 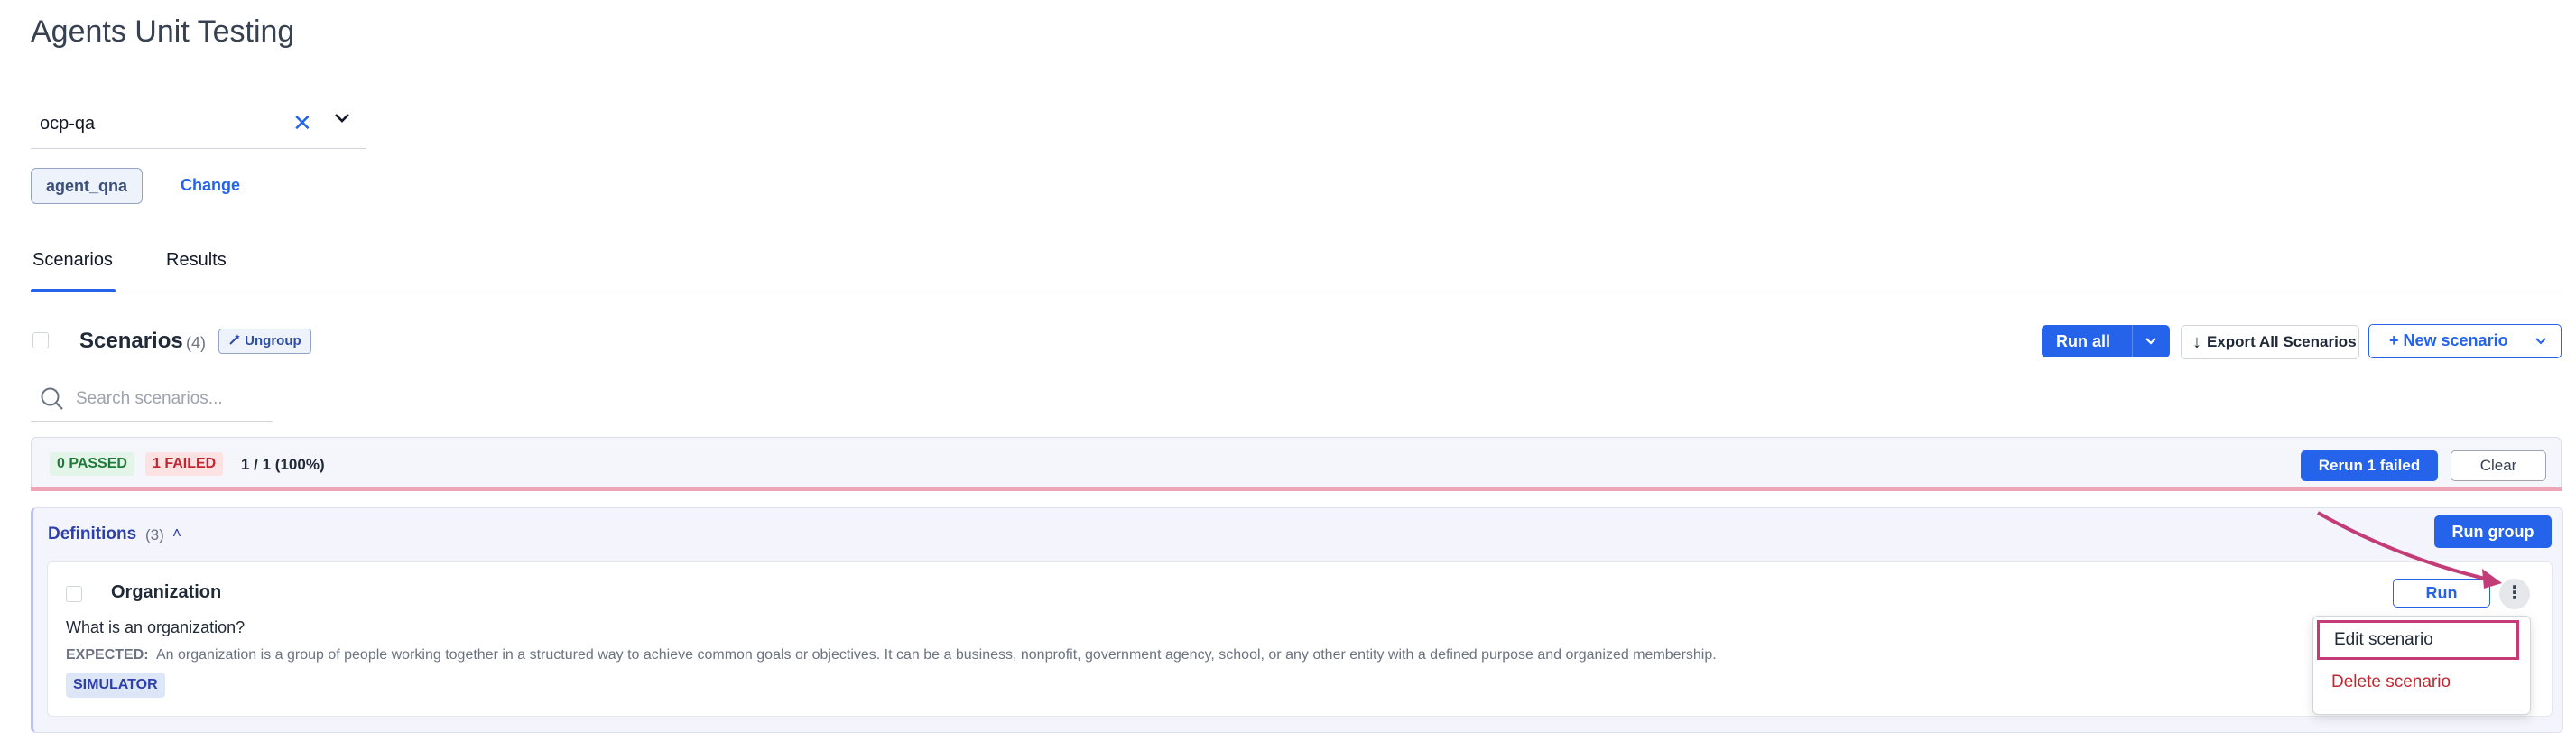 I want to click on tab-scenarios: Scenarios, so click(x=72, y=260).